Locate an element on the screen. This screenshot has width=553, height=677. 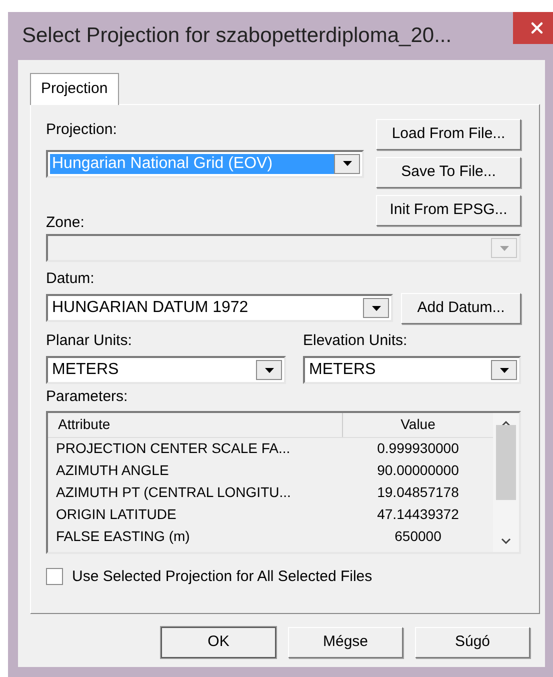
field-label: Zone: is located at coordinates (66, 222).